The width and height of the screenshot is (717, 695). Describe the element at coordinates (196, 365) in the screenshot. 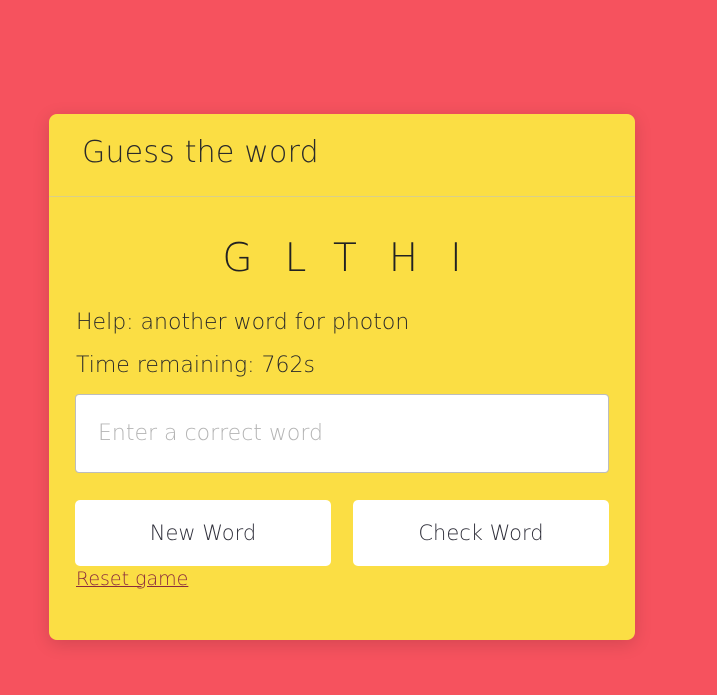

I see `time-remaining: Time remaining: 762s` at that location.